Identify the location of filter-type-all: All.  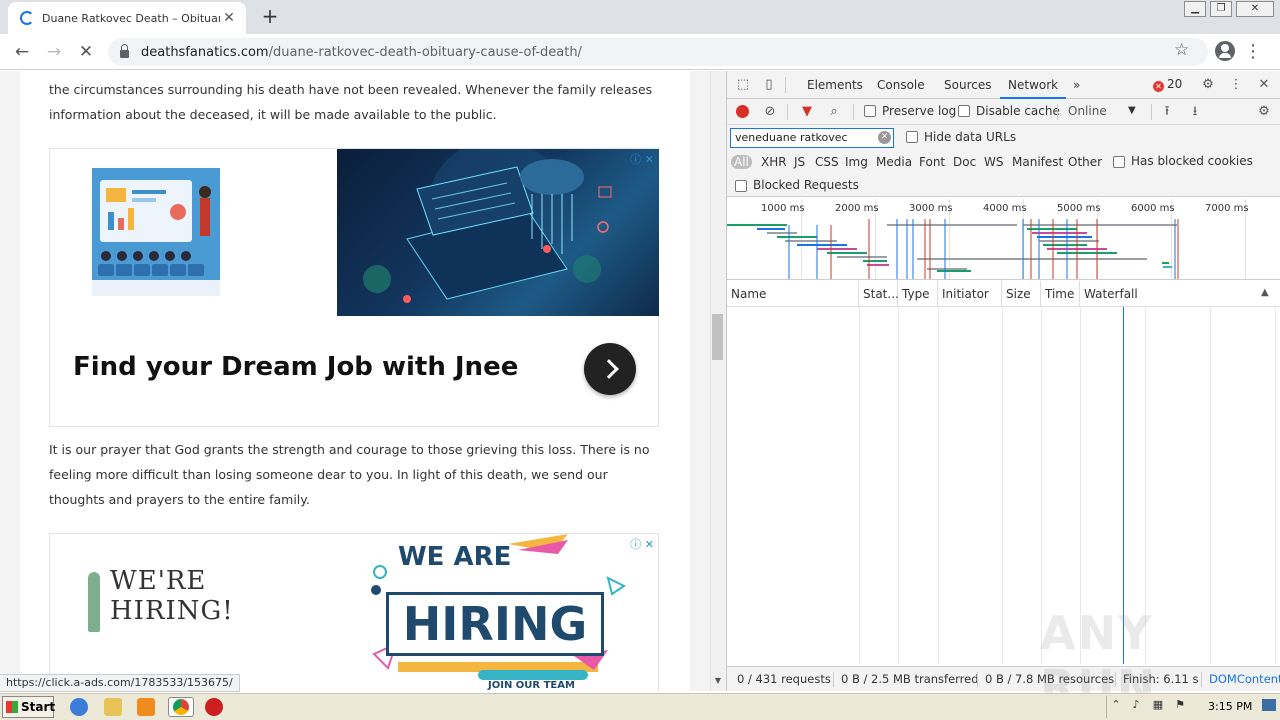
(741, 162).